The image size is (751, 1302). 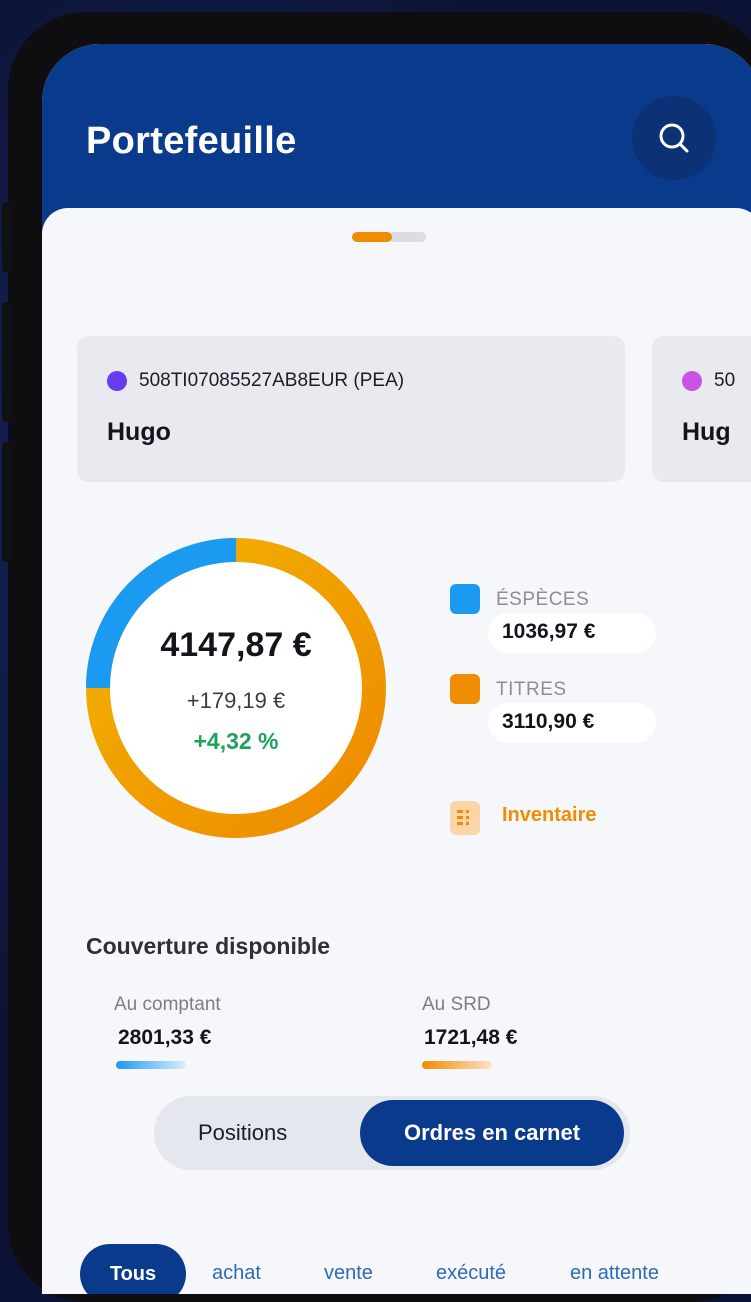 What do you see at coordinates (548, 721) in the screenshot?
I see `titres-value: 3110,90 €` at bounding box center [548, 721].